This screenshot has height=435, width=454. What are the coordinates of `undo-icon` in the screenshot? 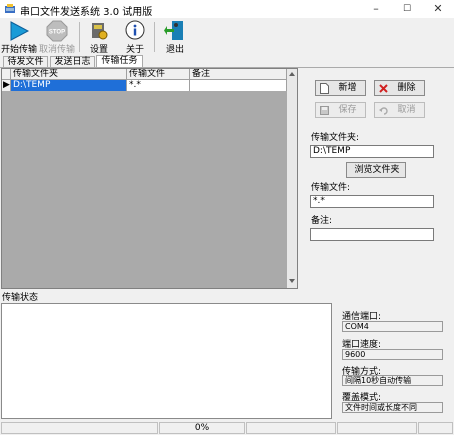 It's located at (383, 111).